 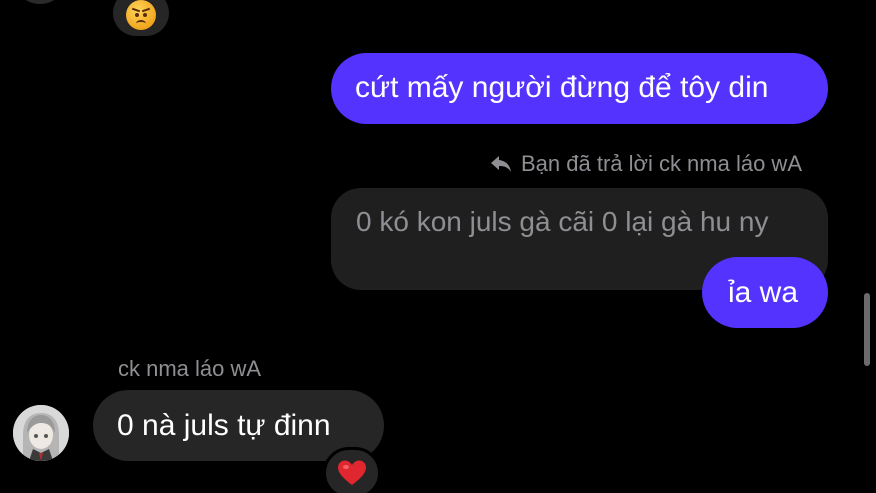 What do you see at coordinates (141, 15) in the screenshot?
I see `angry-face-icon` at bounding box center [141, 15].